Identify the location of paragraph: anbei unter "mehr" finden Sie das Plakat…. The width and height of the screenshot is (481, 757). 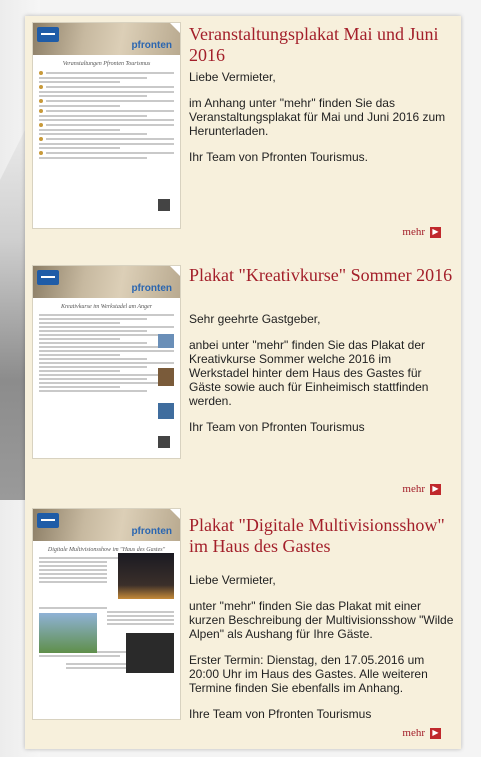
(309, 373).